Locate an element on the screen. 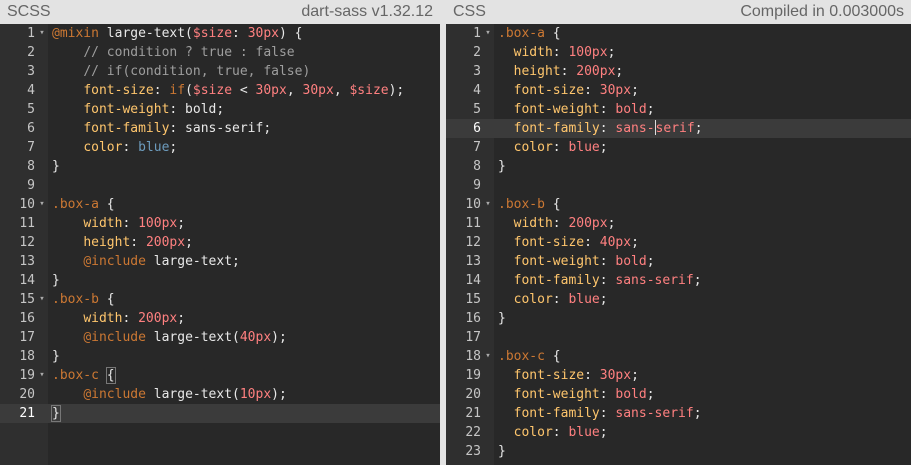  code-line: 20 font-weight: bold; is located at coordinates (678, 394).